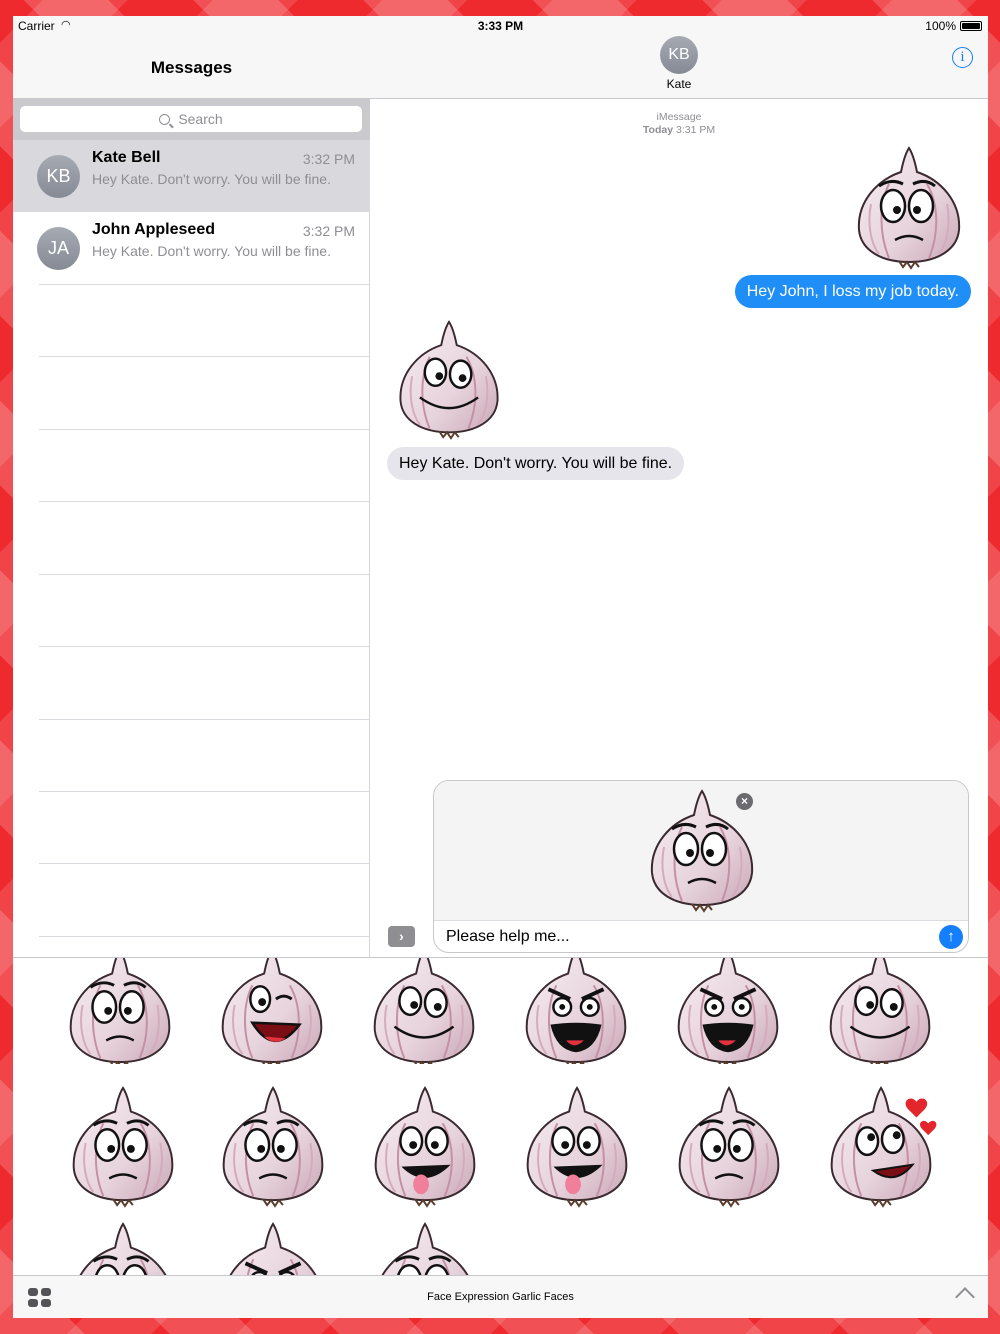 The height and width of the screenshot is (1334, 1000). Describe the element at coordinates (191, 67) in the screenshot. I see `messages-title: Messages` at that location.